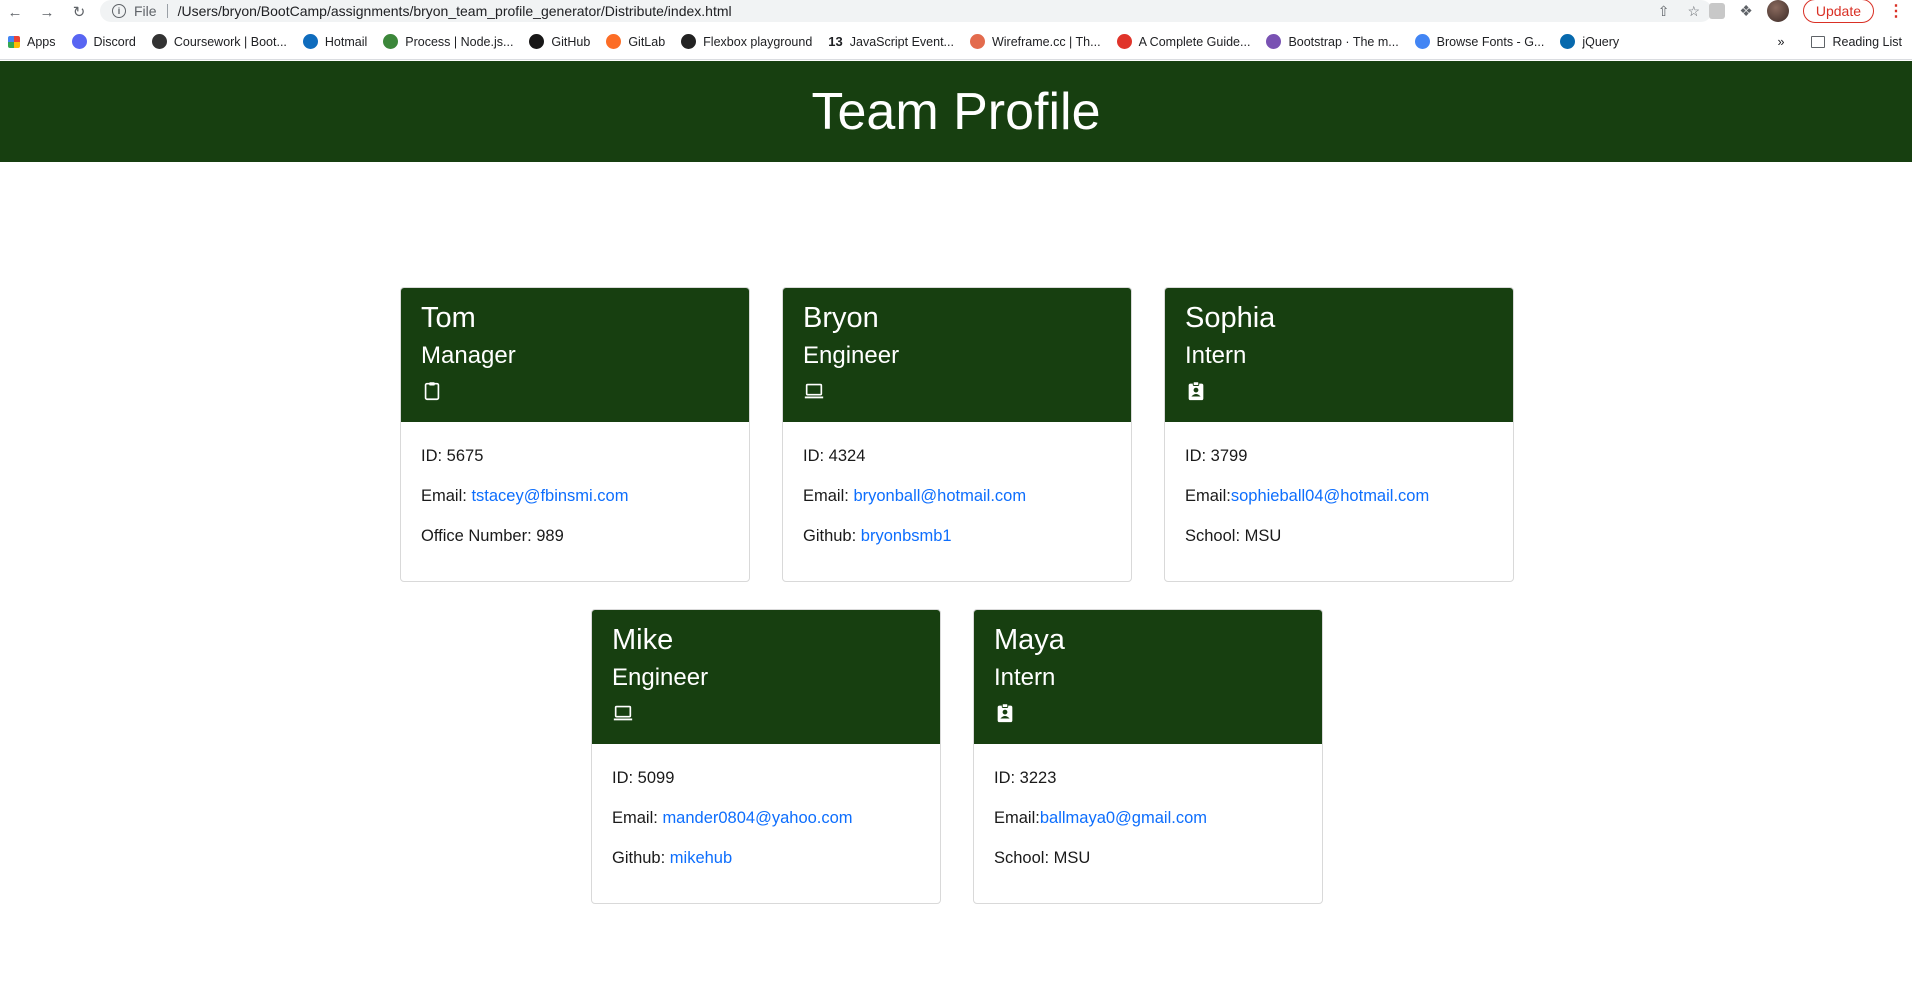 The width and height of the screenshot is (1912, 1005). Describe the element at coordinates (1025, 778) in the screenshot. I see `employee-id: ID: 3223` at that location.